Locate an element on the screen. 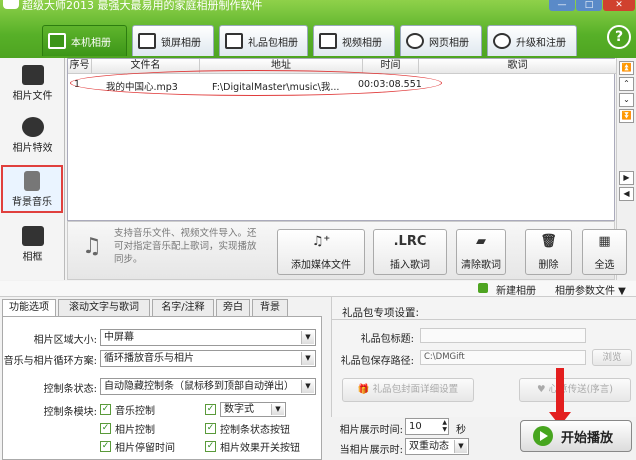 The height and width of the screenshot is (460, 636). display-time-stepper: 10 ▲ ▼ is located at coordinates (427, 426).